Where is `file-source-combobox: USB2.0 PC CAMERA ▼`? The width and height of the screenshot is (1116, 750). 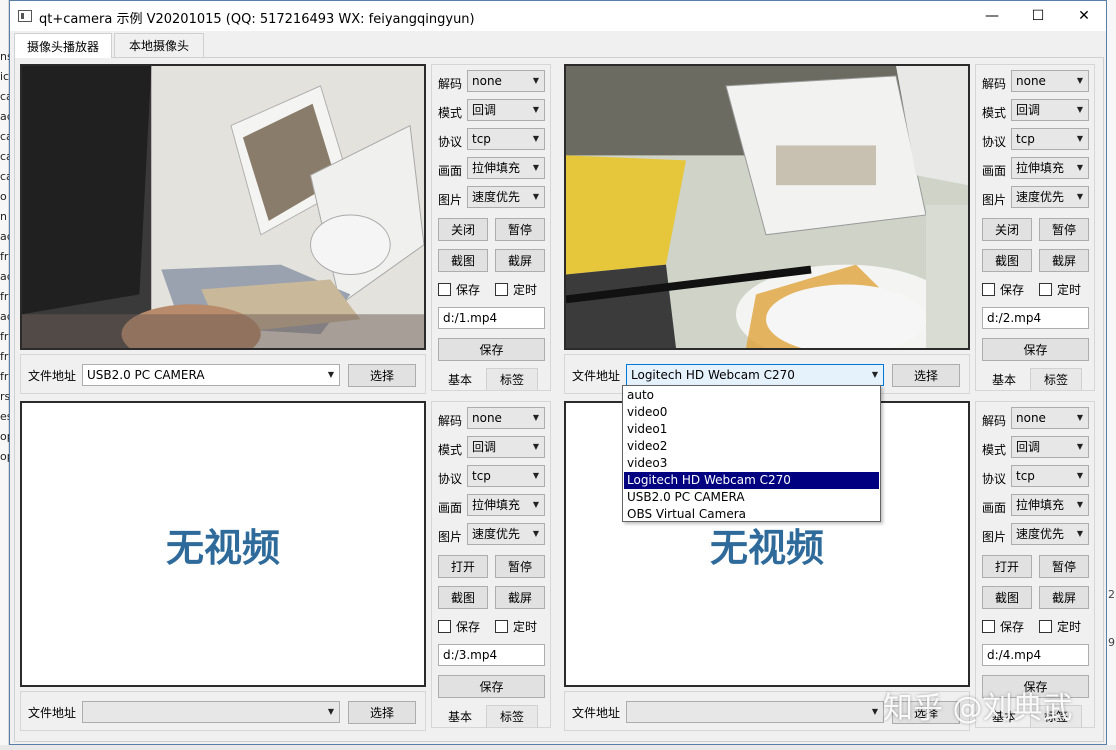
file-source-combobox: USB2.0 PC CAMERA ▼ is located at coordinates (211, 375).